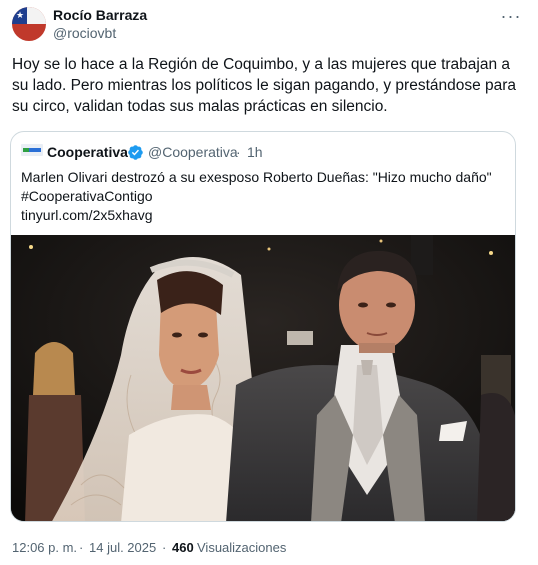  What do you see at coordinates (32, 150) in the screenshot?
I see `cooperativa-logo-icon` at bounding box center [32, 150].